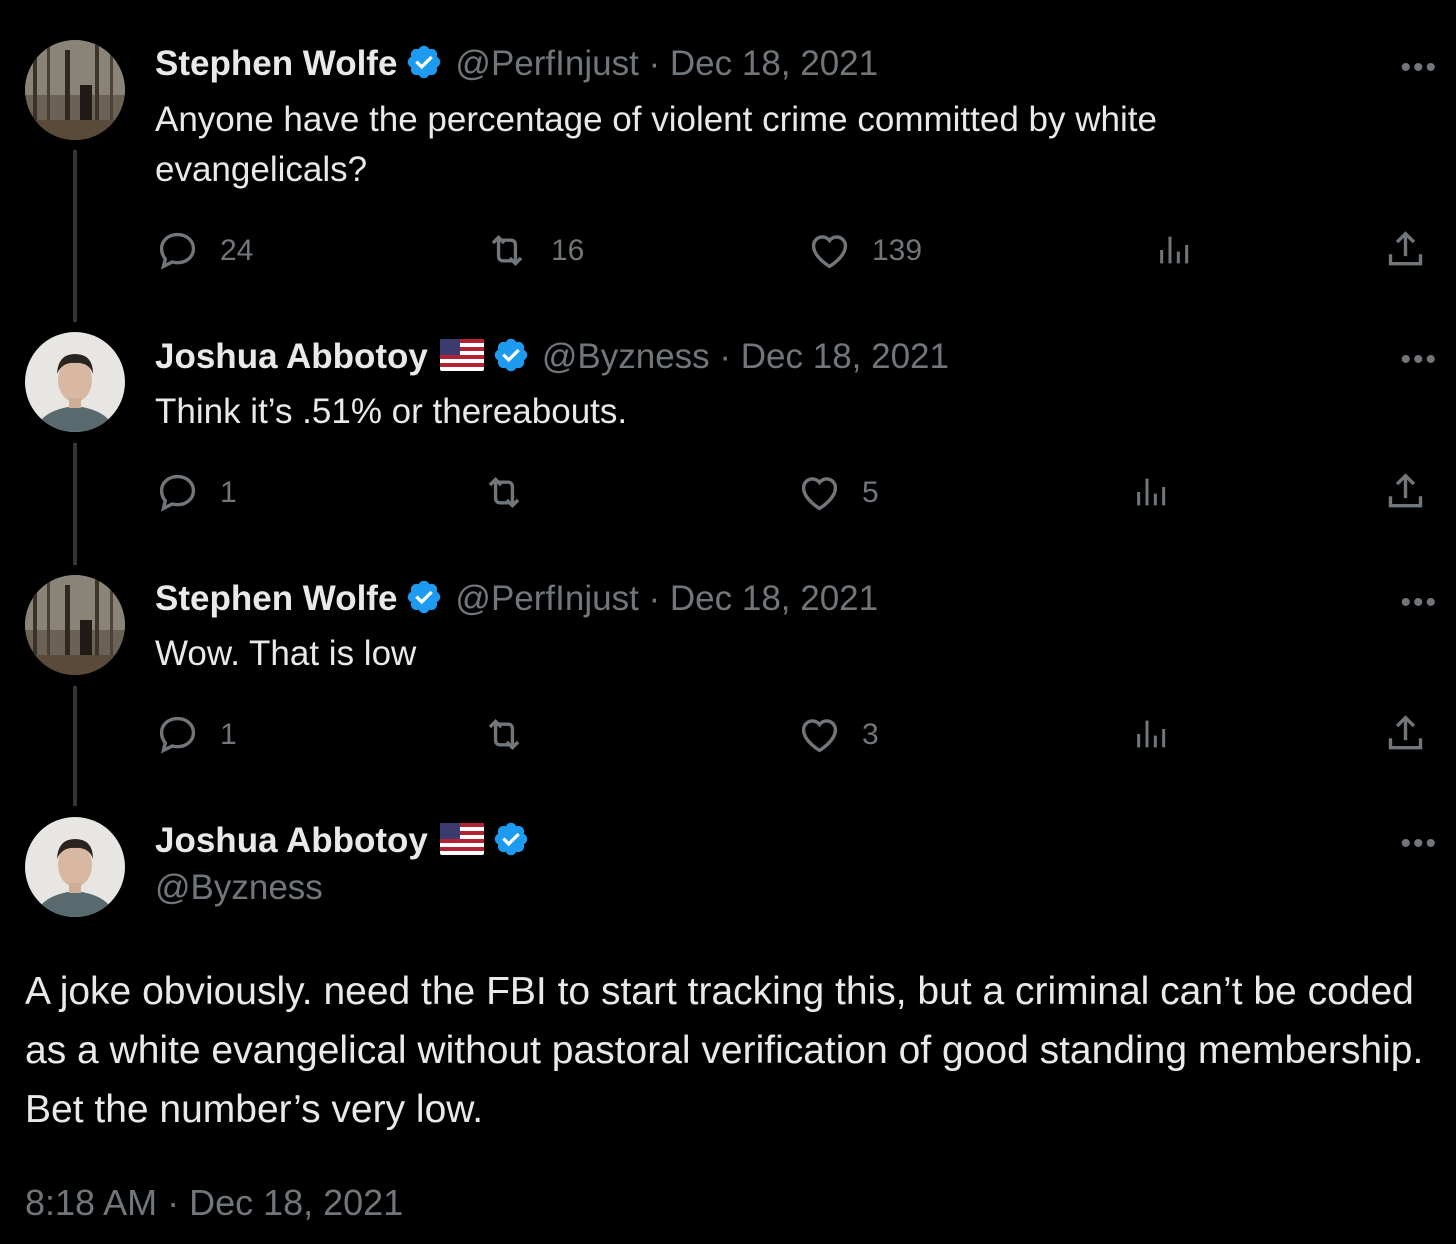 This screenshot has width=1456, height=1244. Describe the element at coordinates (870, 734) in the screenshot. I see `like-count: 3` at that location.